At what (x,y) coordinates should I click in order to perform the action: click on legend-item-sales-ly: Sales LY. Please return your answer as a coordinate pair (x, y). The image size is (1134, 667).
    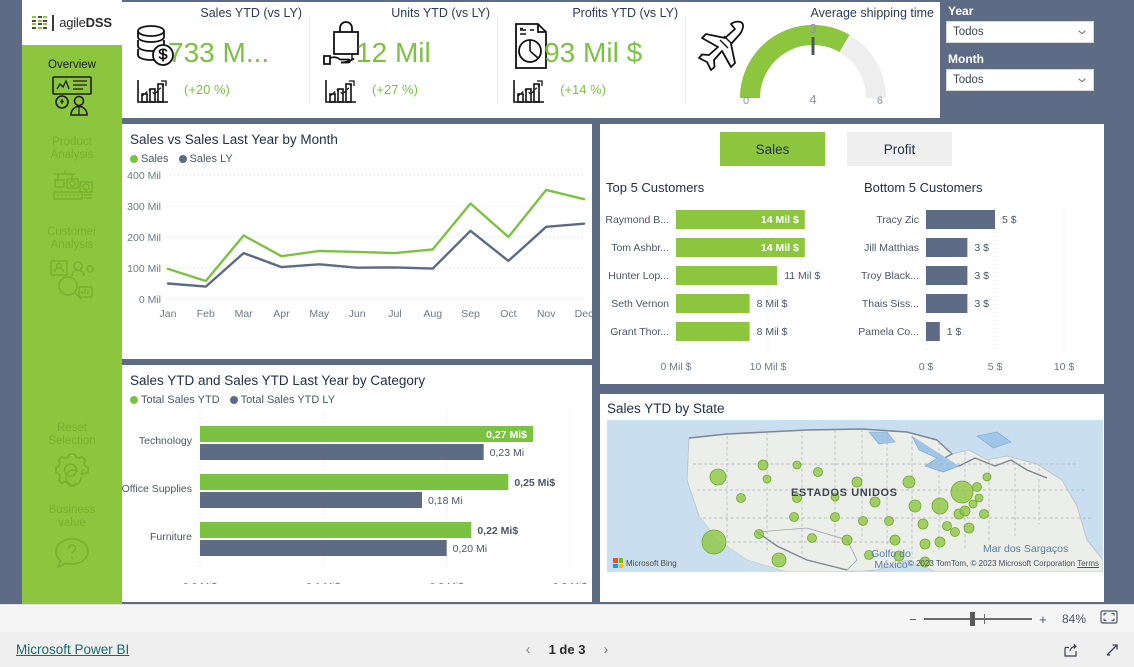
    Looking at the image, I should click on (205, 159).